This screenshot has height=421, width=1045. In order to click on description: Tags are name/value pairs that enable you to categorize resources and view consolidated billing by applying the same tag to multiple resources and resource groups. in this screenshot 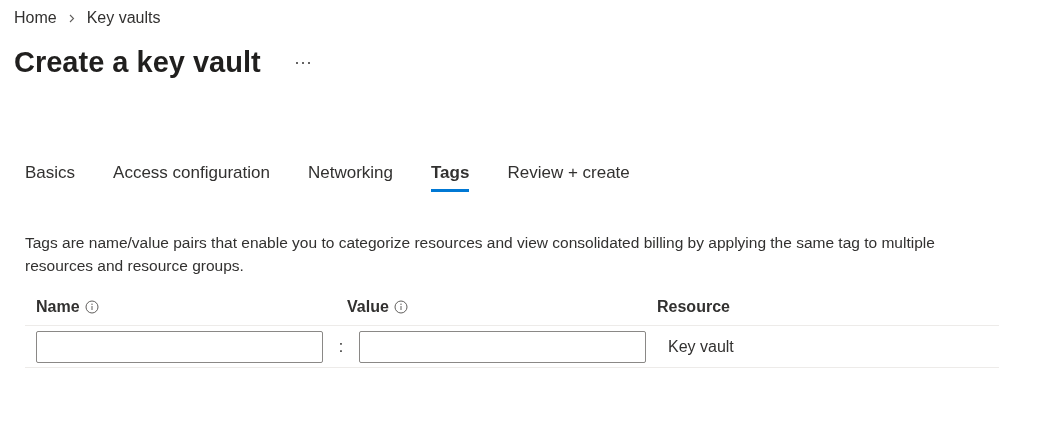, I will do `click(480, 254)`.